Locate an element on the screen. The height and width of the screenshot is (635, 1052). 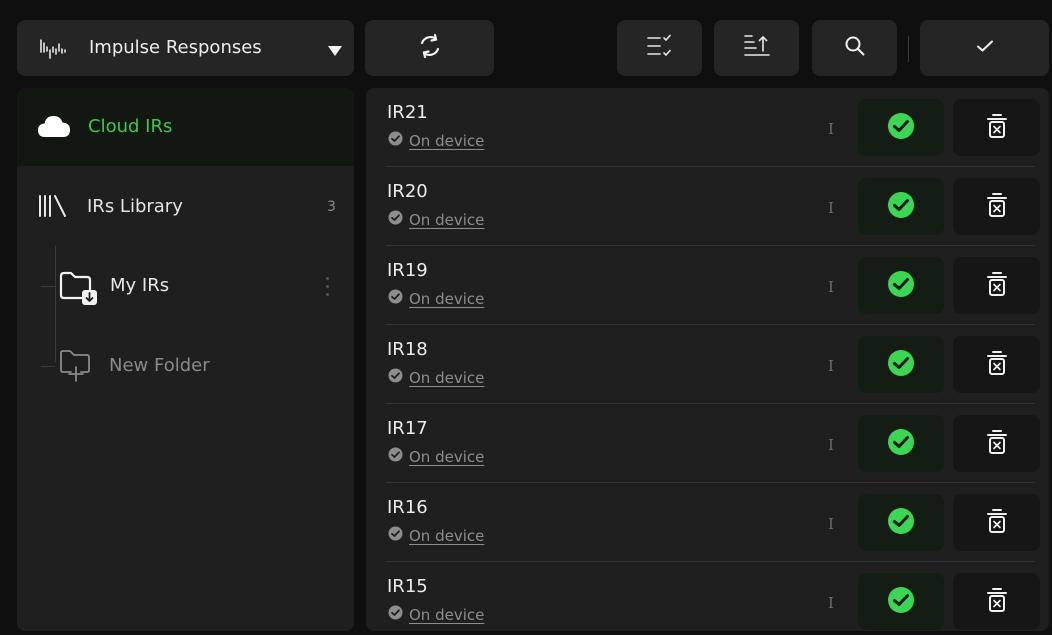
ir-name: IR17 is located at coordinates (407, 428).